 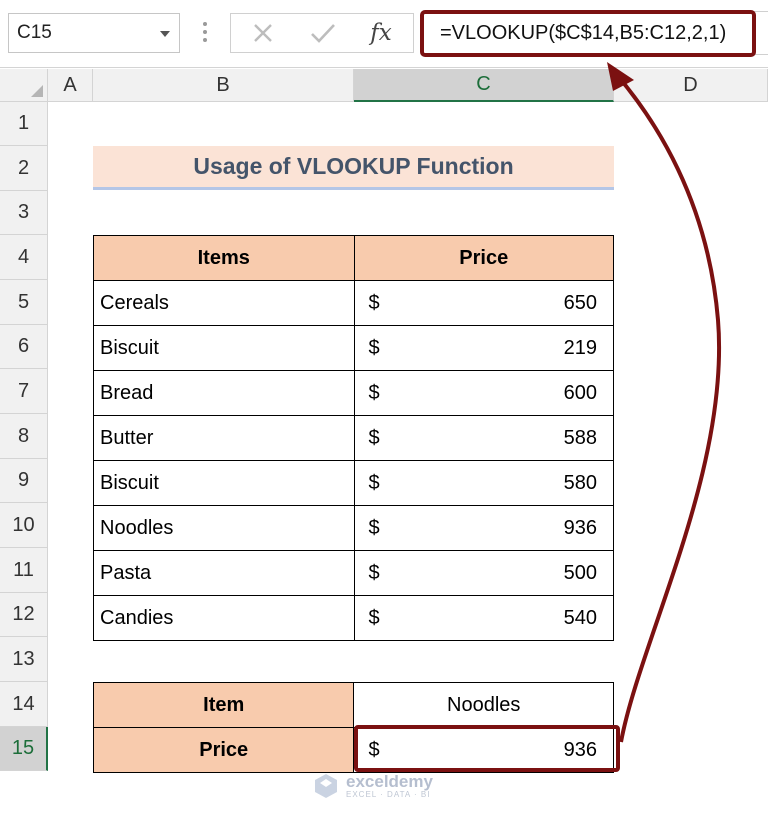 I want to click on row-header-2: 2, so click(x=24, y=168).